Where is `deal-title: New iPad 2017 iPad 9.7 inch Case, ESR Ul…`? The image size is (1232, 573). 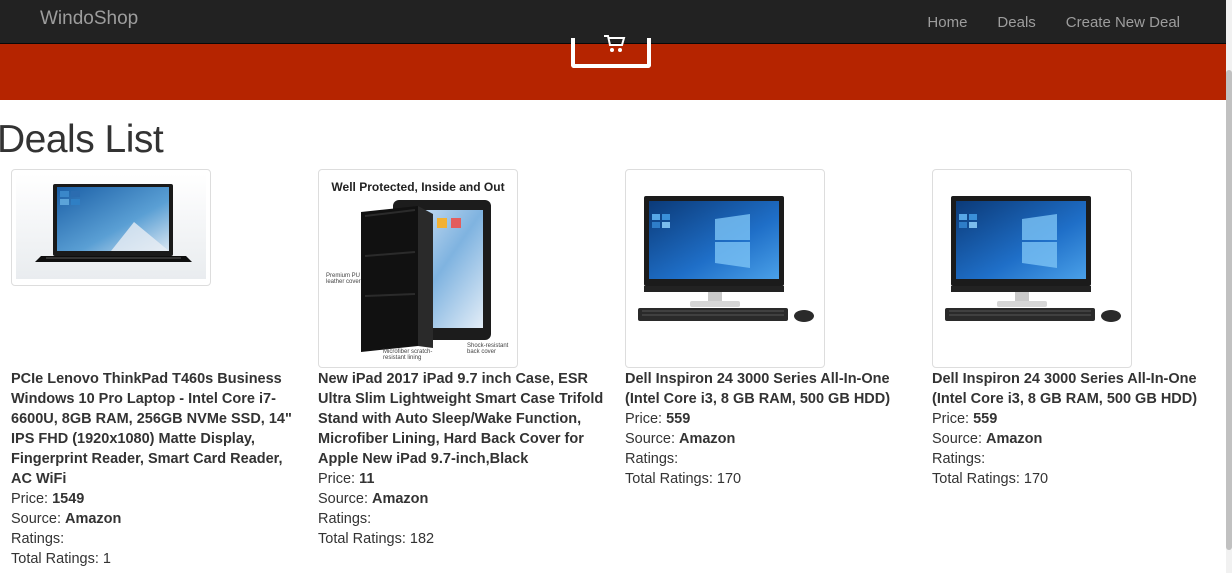 deal-title: New iPad 2017 iPad 9.7 inch Case, ESR Ul… is located at coordinates (463, 419).